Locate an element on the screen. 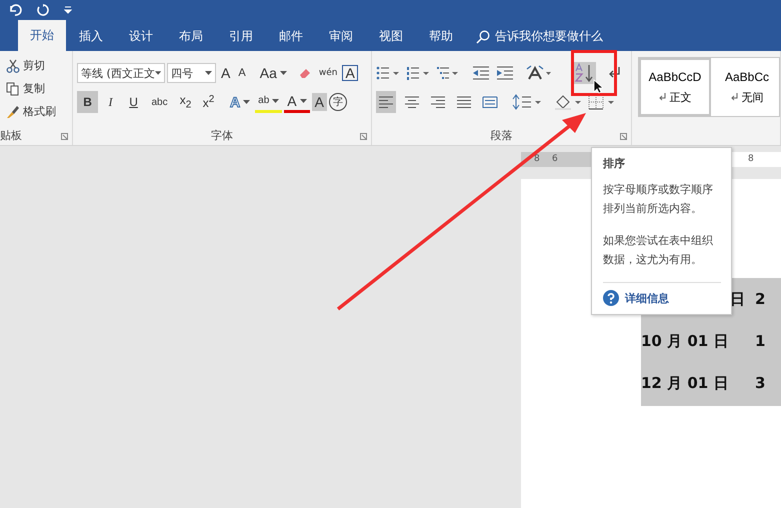 The height and width of the screenshot is (508, 781). text-layout-icon is located at coordinates (539, 73).